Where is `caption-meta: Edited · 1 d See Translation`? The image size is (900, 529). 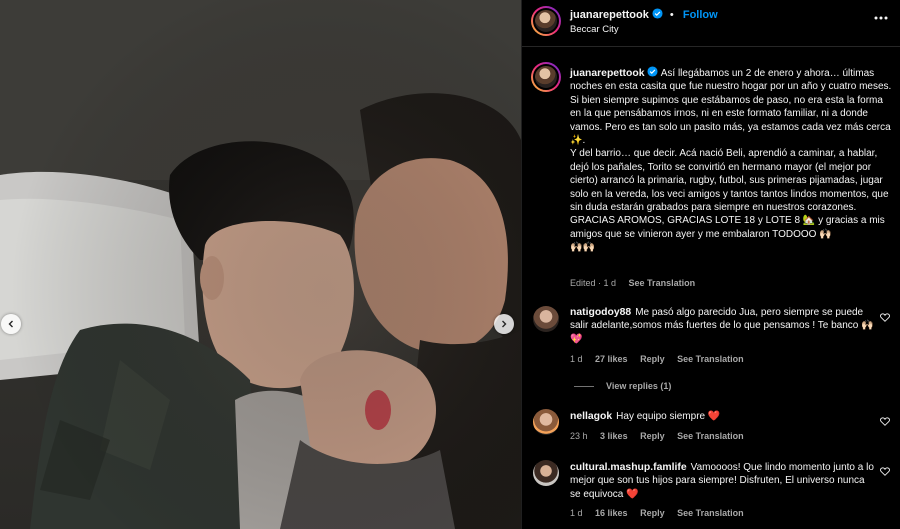
caption-meta: Edited · 1 d See Translation is located at coordinates (637, 283).